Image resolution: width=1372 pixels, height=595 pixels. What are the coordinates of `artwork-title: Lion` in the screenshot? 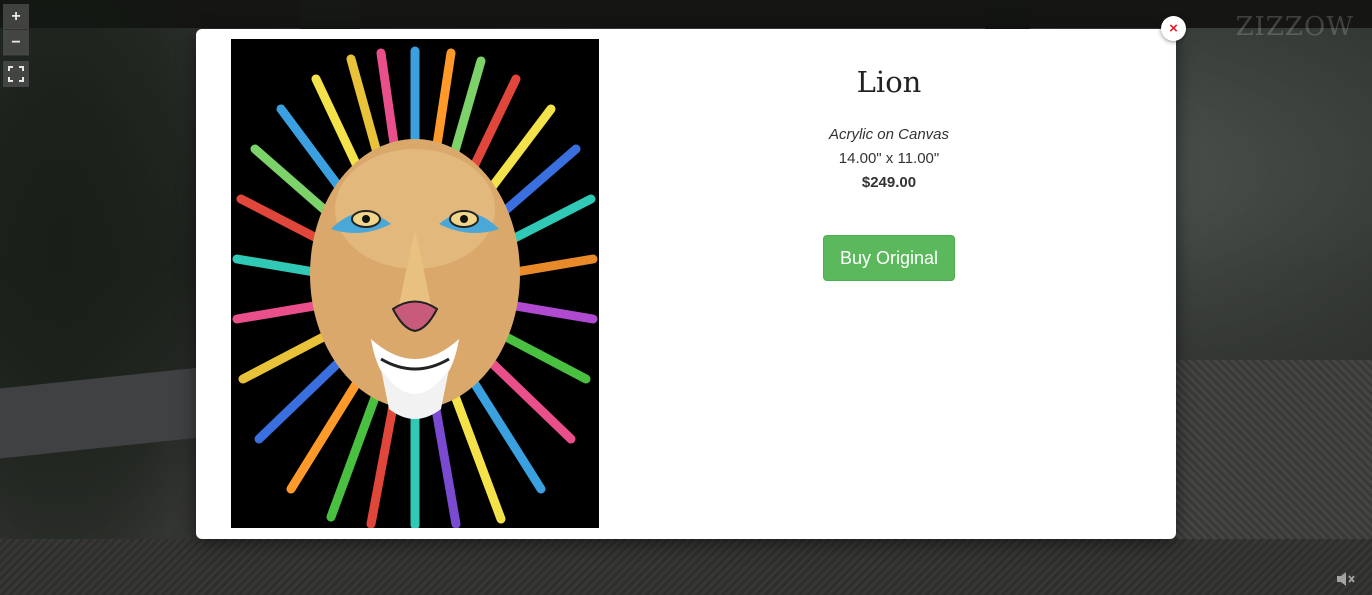 It's located at (889, 82).